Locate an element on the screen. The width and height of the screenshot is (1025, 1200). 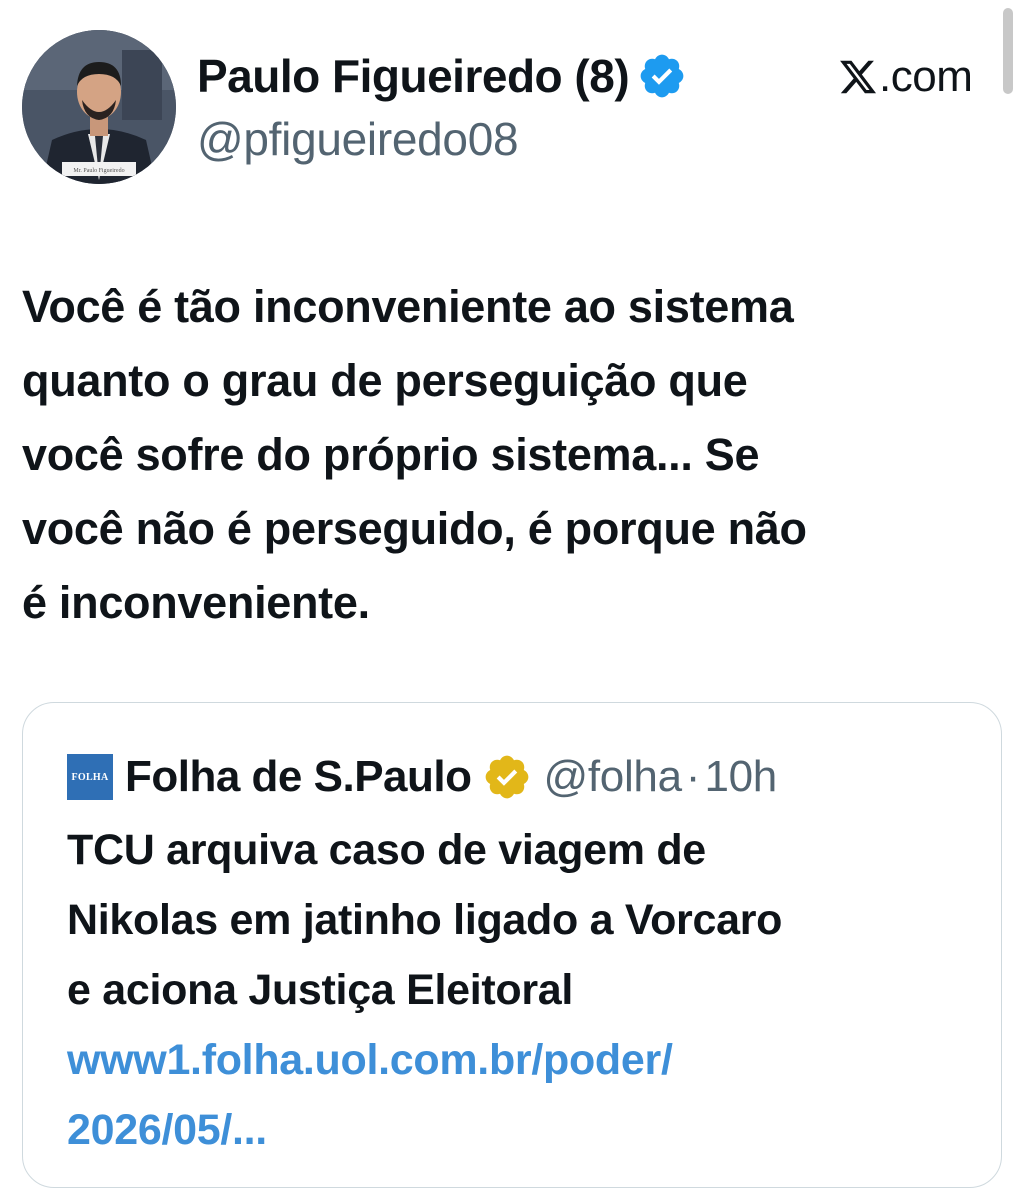
post-text-line: quanto o grau de perseguição que is located at coordinates (385, 380).